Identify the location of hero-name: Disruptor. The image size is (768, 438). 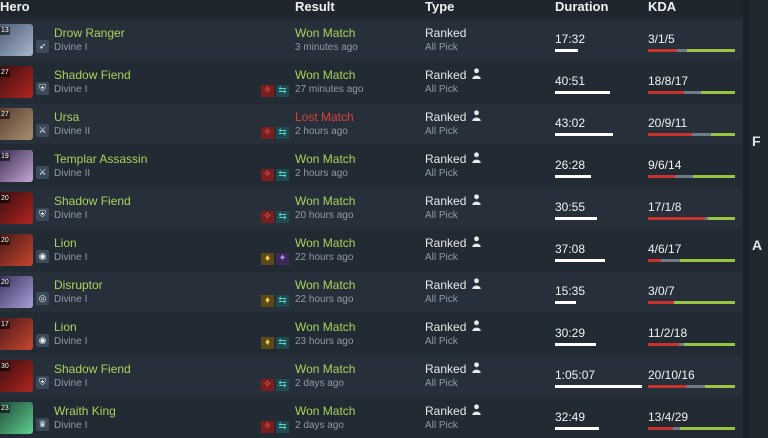
(78, 285).